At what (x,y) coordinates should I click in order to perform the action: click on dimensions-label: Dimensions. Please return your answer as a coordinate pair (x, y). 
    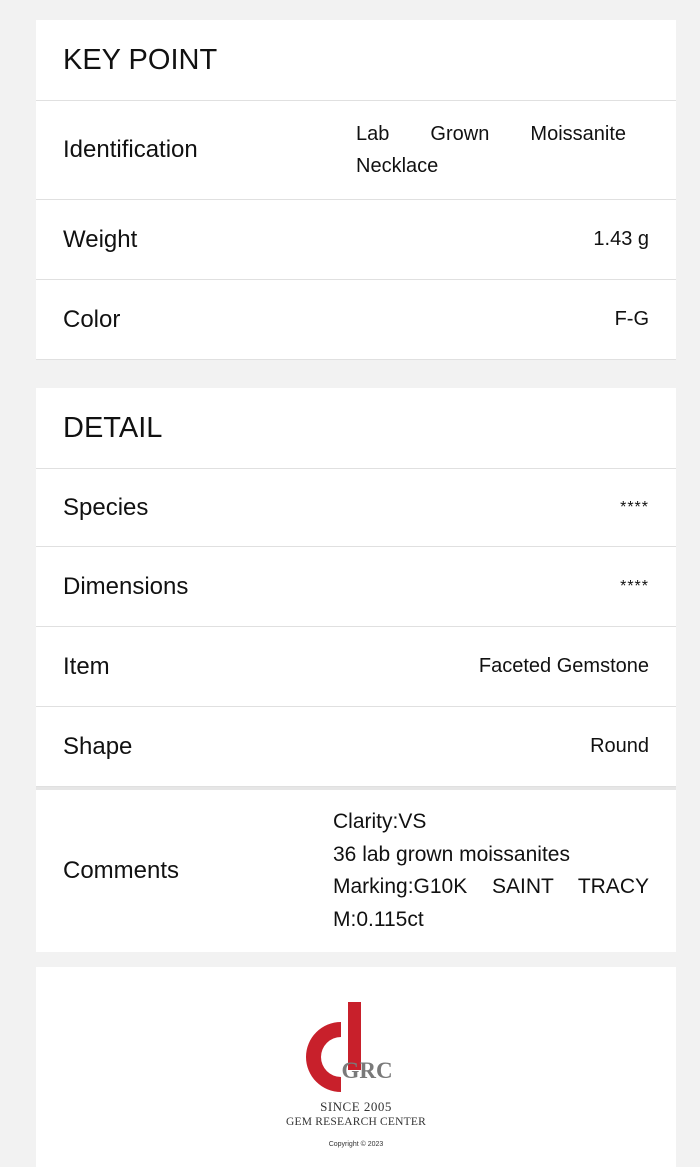
    Looking at the image, I should click on (126, 586).